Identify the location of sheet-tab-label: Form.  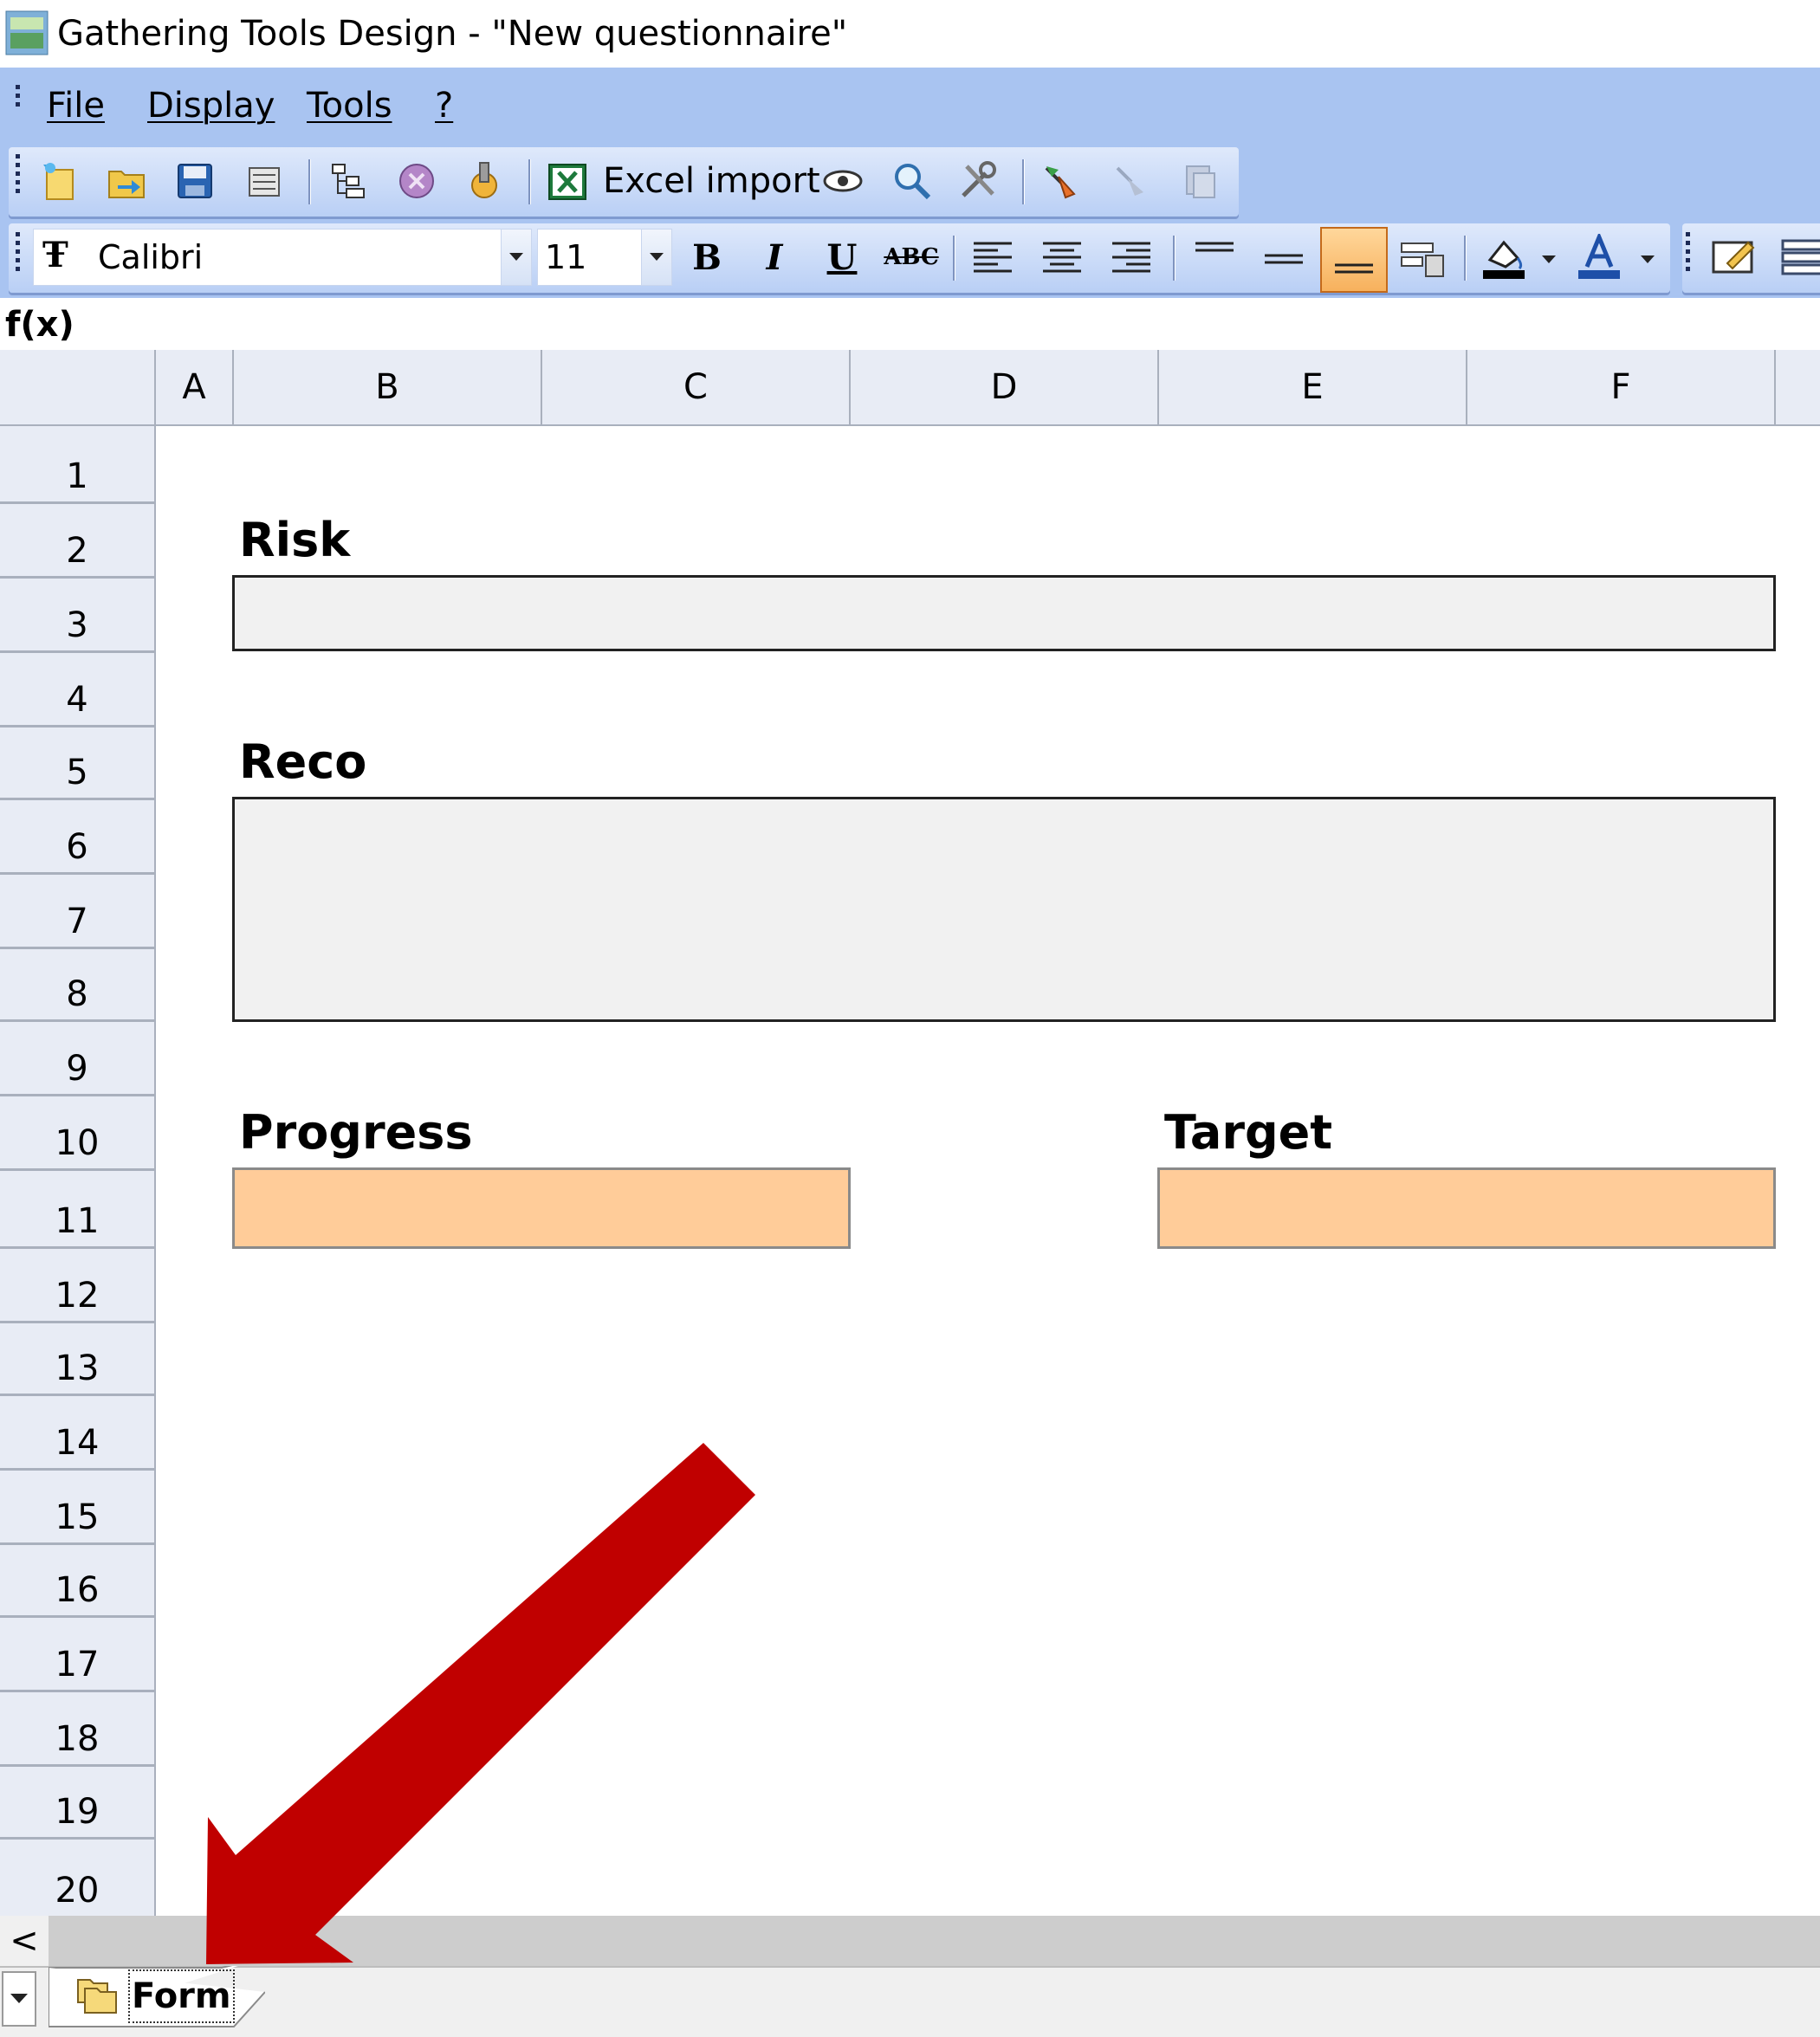
(181, 1996).